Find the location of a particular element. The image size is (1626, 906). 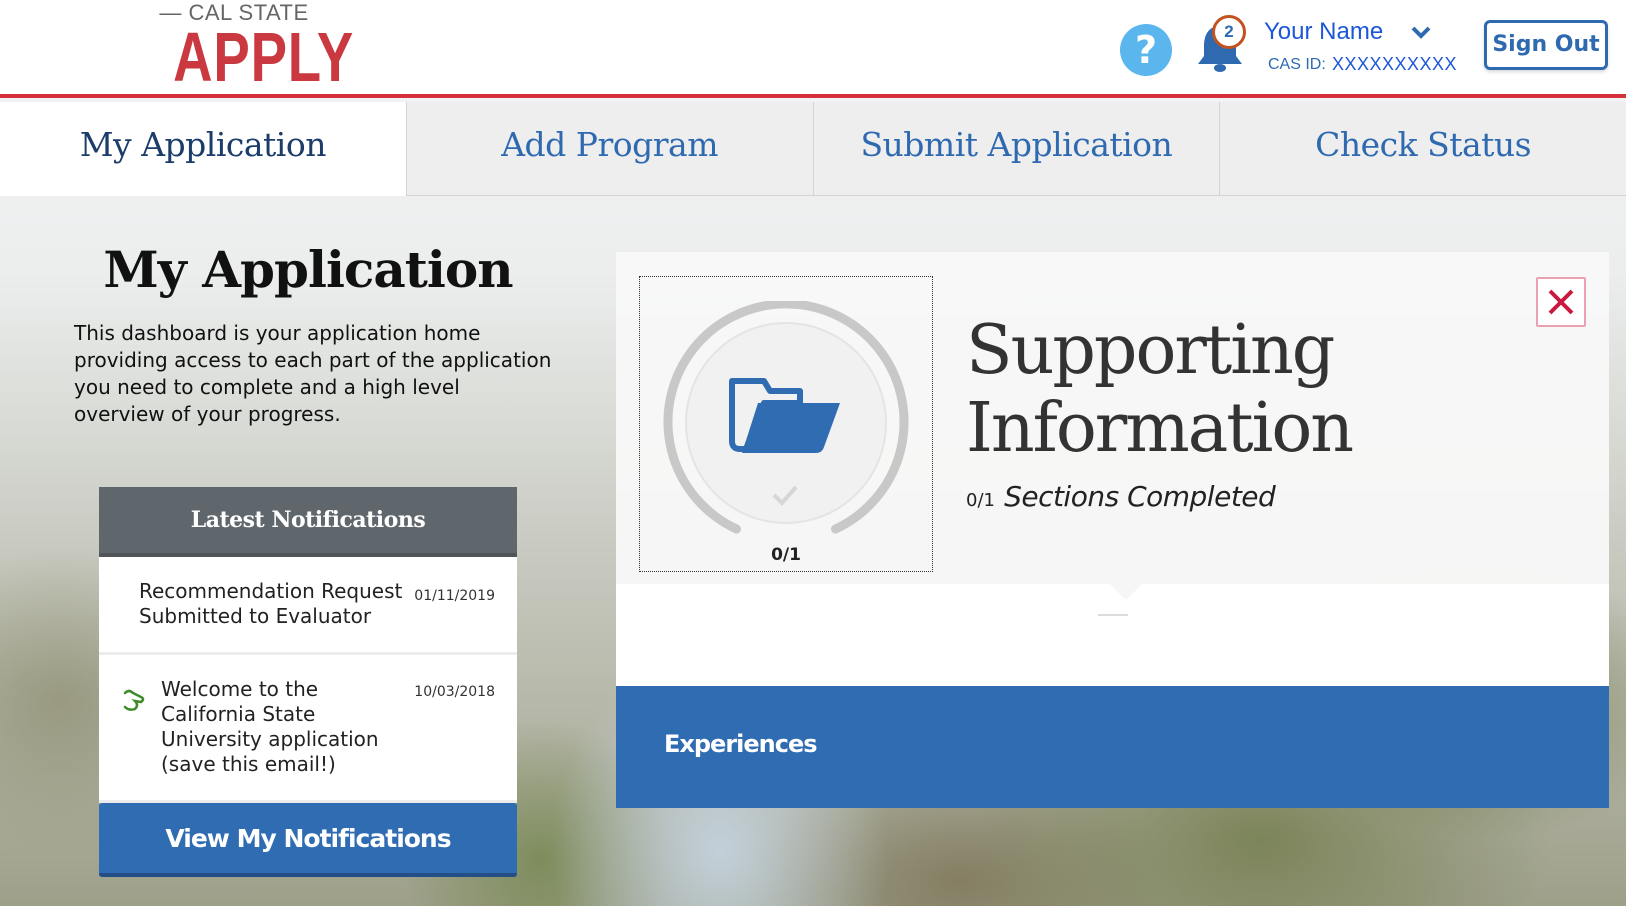

tab-my-application: My Application is located at coordinates (203, 149).